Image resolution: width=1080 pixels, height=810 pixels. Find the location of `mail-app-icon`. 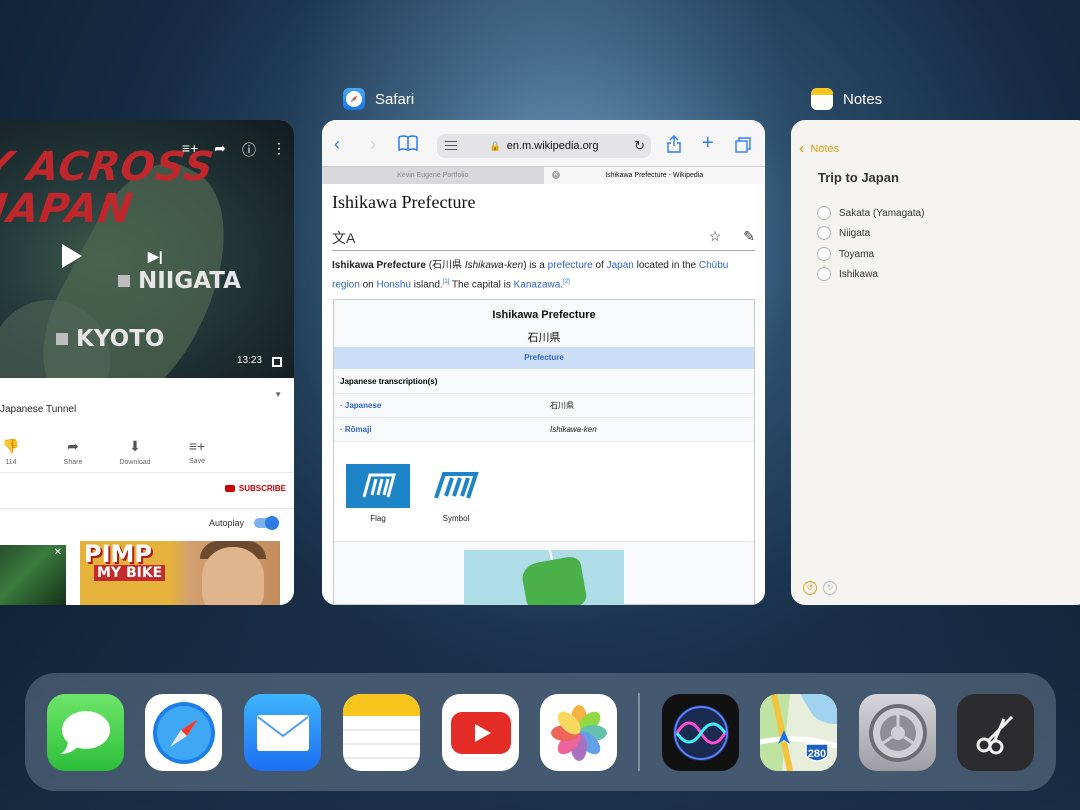

mail-app-icon is located at coordinates (282, 732).